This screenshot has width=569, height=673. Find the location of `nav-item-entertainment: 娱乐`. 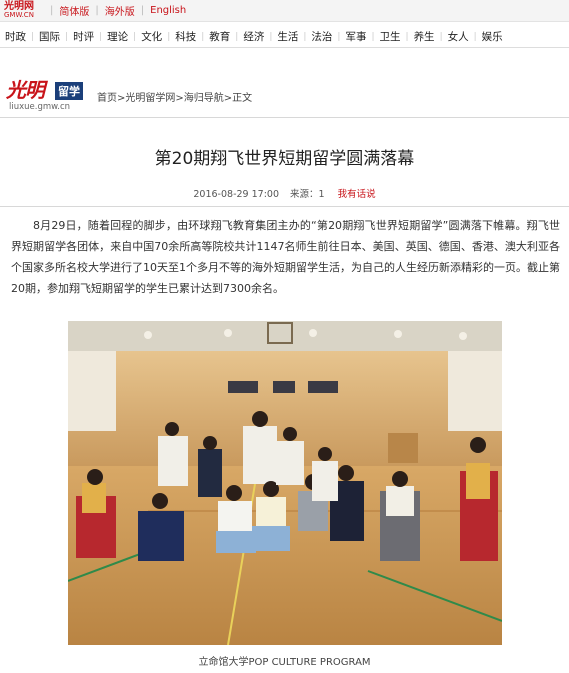

nav-item-entertainment: 娱乐 is located at coordinates (492, 36).